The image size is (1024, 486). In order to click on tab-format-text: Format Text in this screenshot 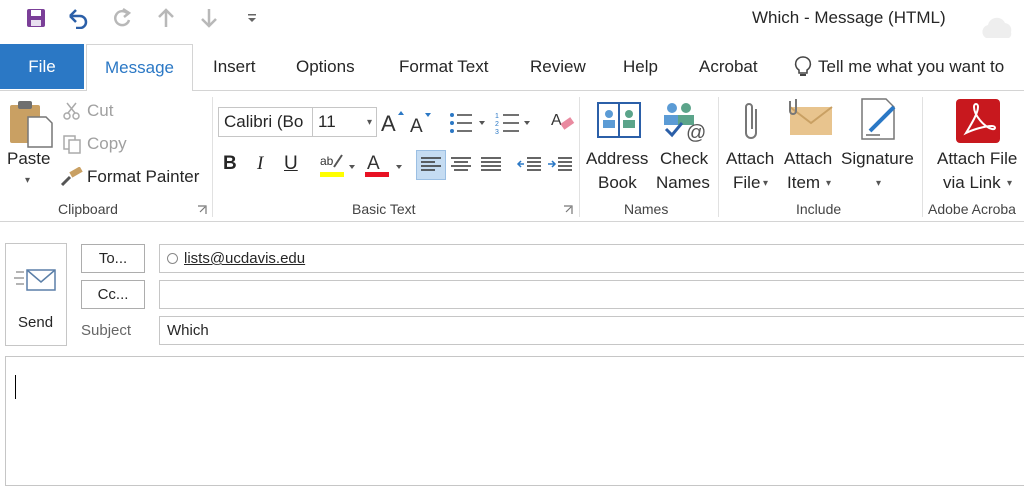, I will do `click(443, 67)`.